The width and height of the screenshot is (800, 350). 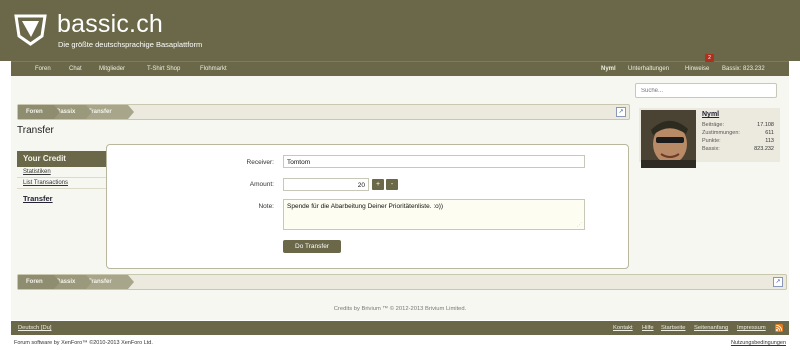 What do you see at coordinates (61, 198) in the screenshot?
I see `sidebar-item-transfer: Transfer` at bounding box center [61, 198].